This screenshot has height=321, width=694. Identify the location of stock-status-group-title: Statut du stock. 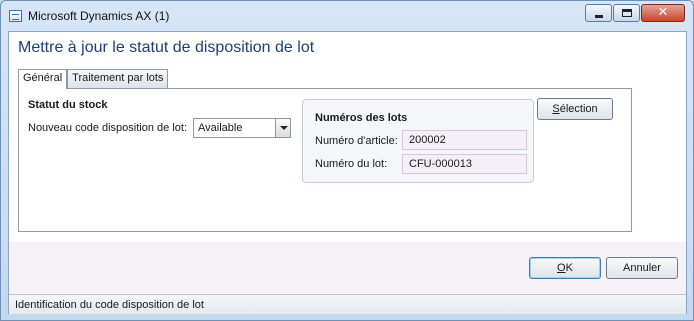
(68, 105).